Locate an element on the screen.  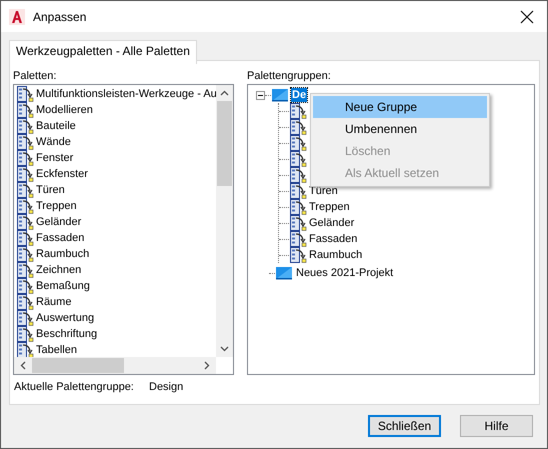
menu-item: Umbenennen is located at coordinates (400, 129).